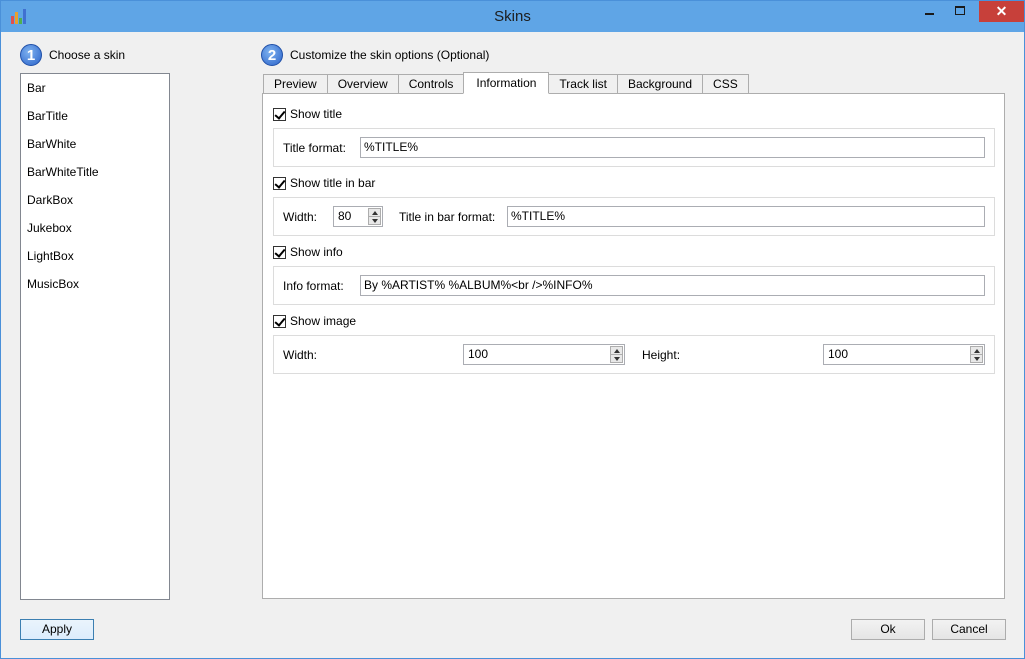  I want to click on step-2-number: 2, so click(272, 55).